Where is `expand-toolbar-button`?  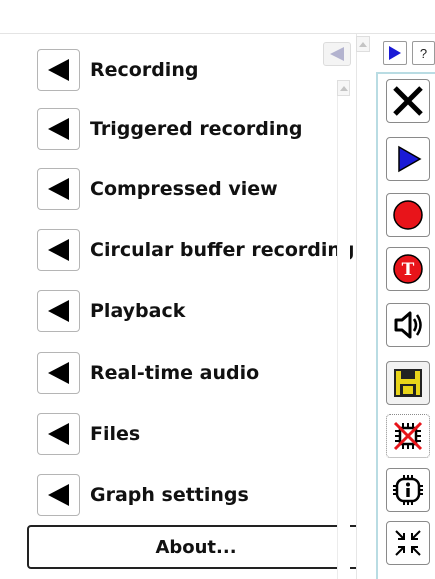
expand-toolbar-button is located at coordinates (395, 53).